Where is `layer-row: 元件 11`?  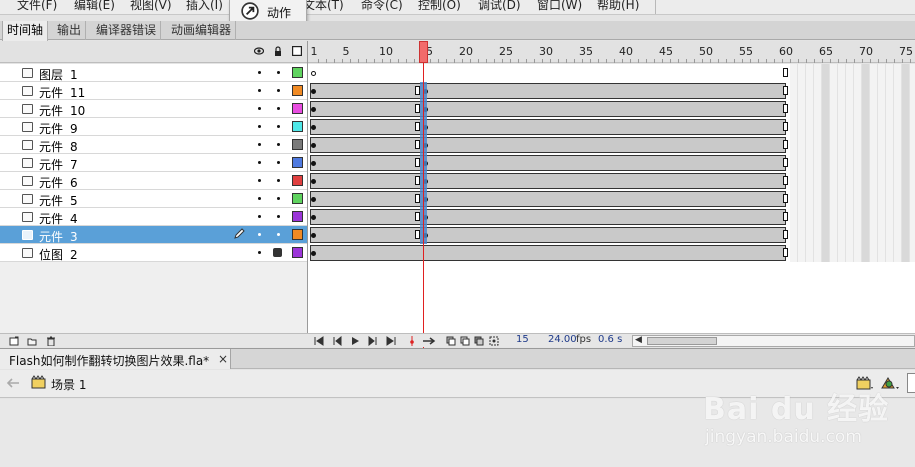
layer-row: 元件 11 is located at coordinates (153, 91).